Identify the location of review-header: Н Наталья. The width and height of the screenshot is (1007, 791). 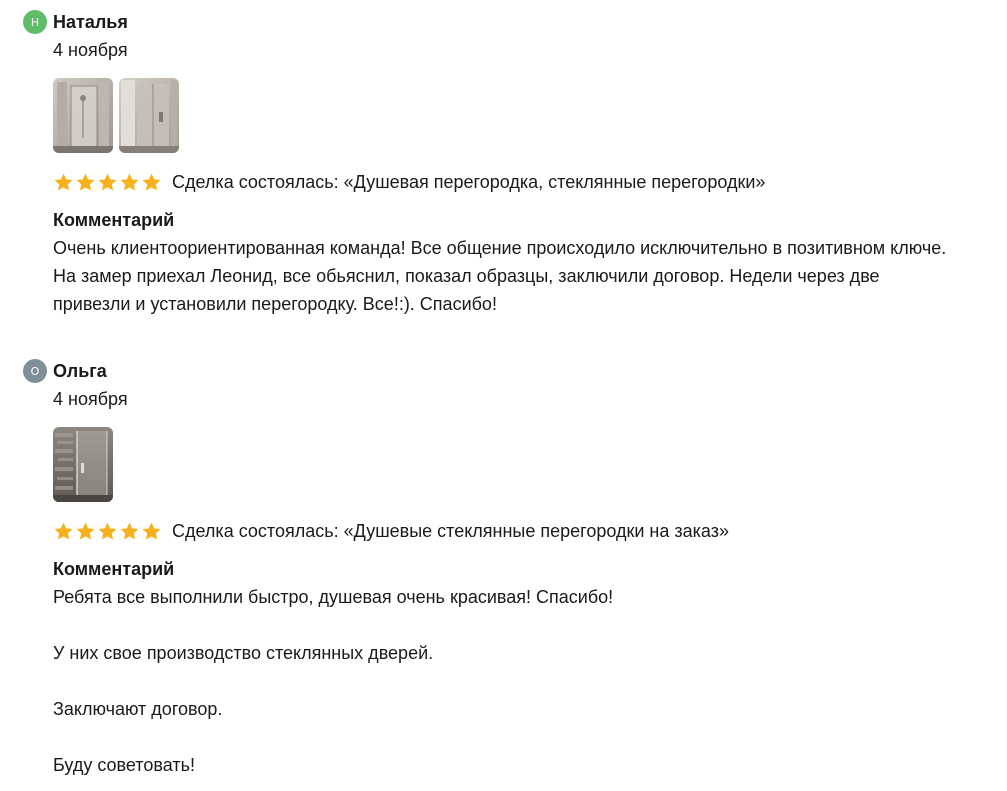
(75, 22).